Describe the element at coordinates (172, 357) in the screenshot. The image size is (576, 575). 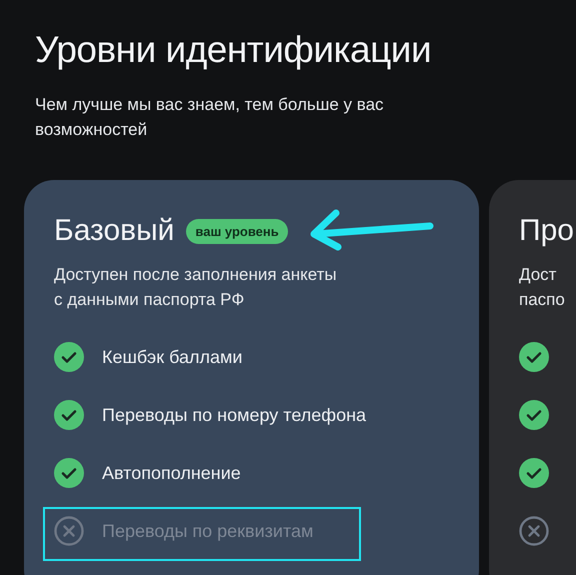
I see `feature-text: Кешбэк баллами` at that location.